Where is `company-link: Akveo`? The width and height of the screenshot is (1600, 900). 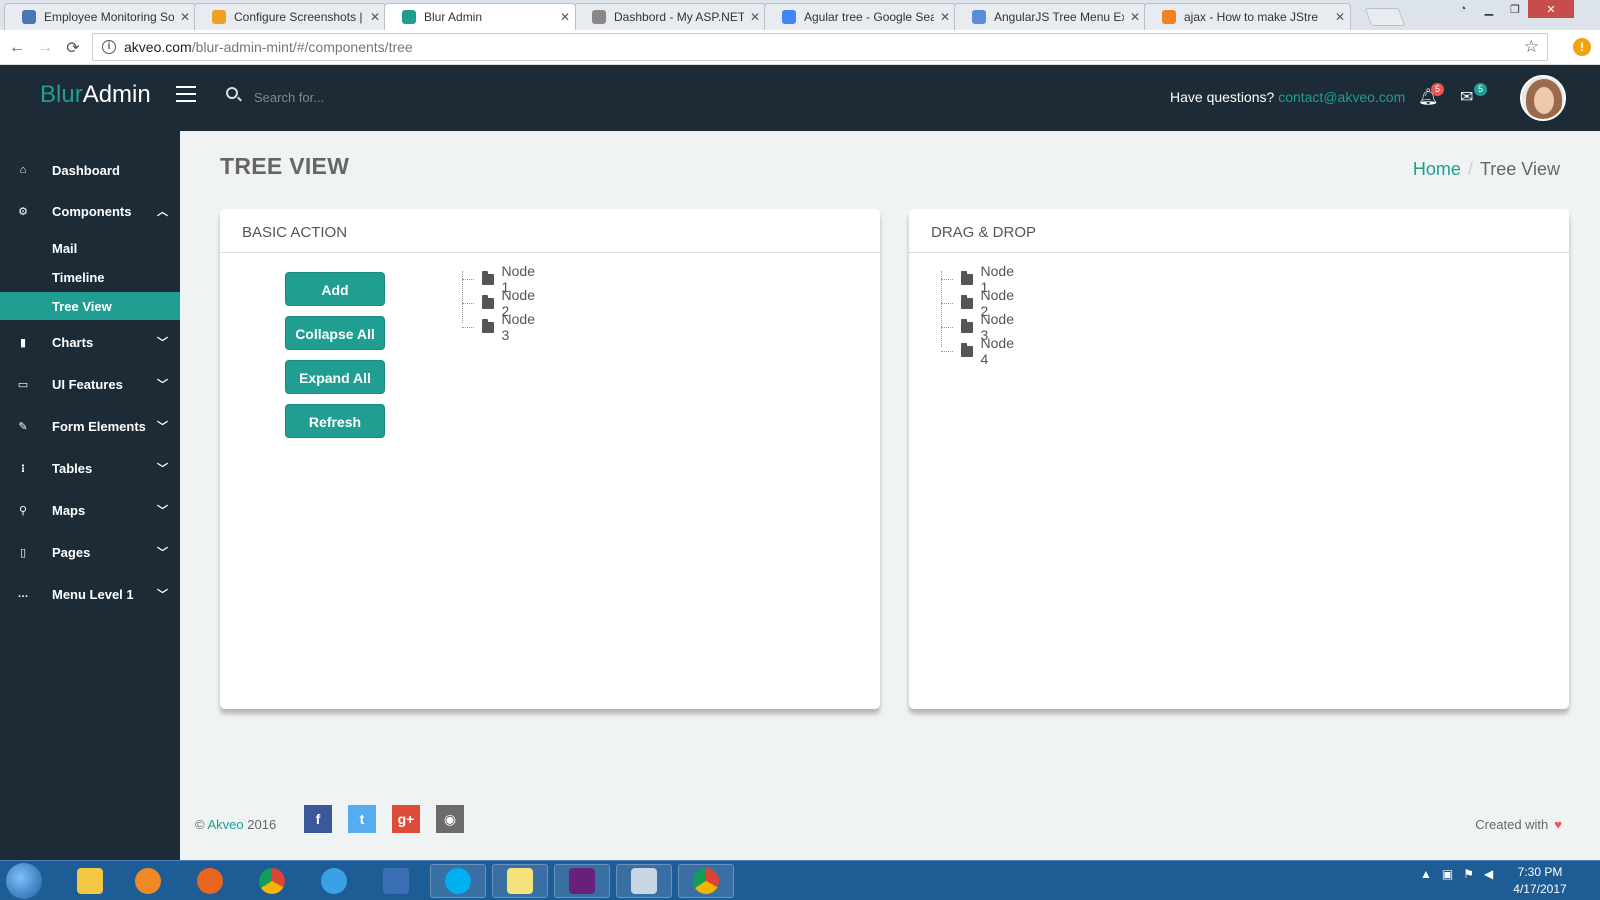 company-link: Akveo is located at coordinates (226, 824).